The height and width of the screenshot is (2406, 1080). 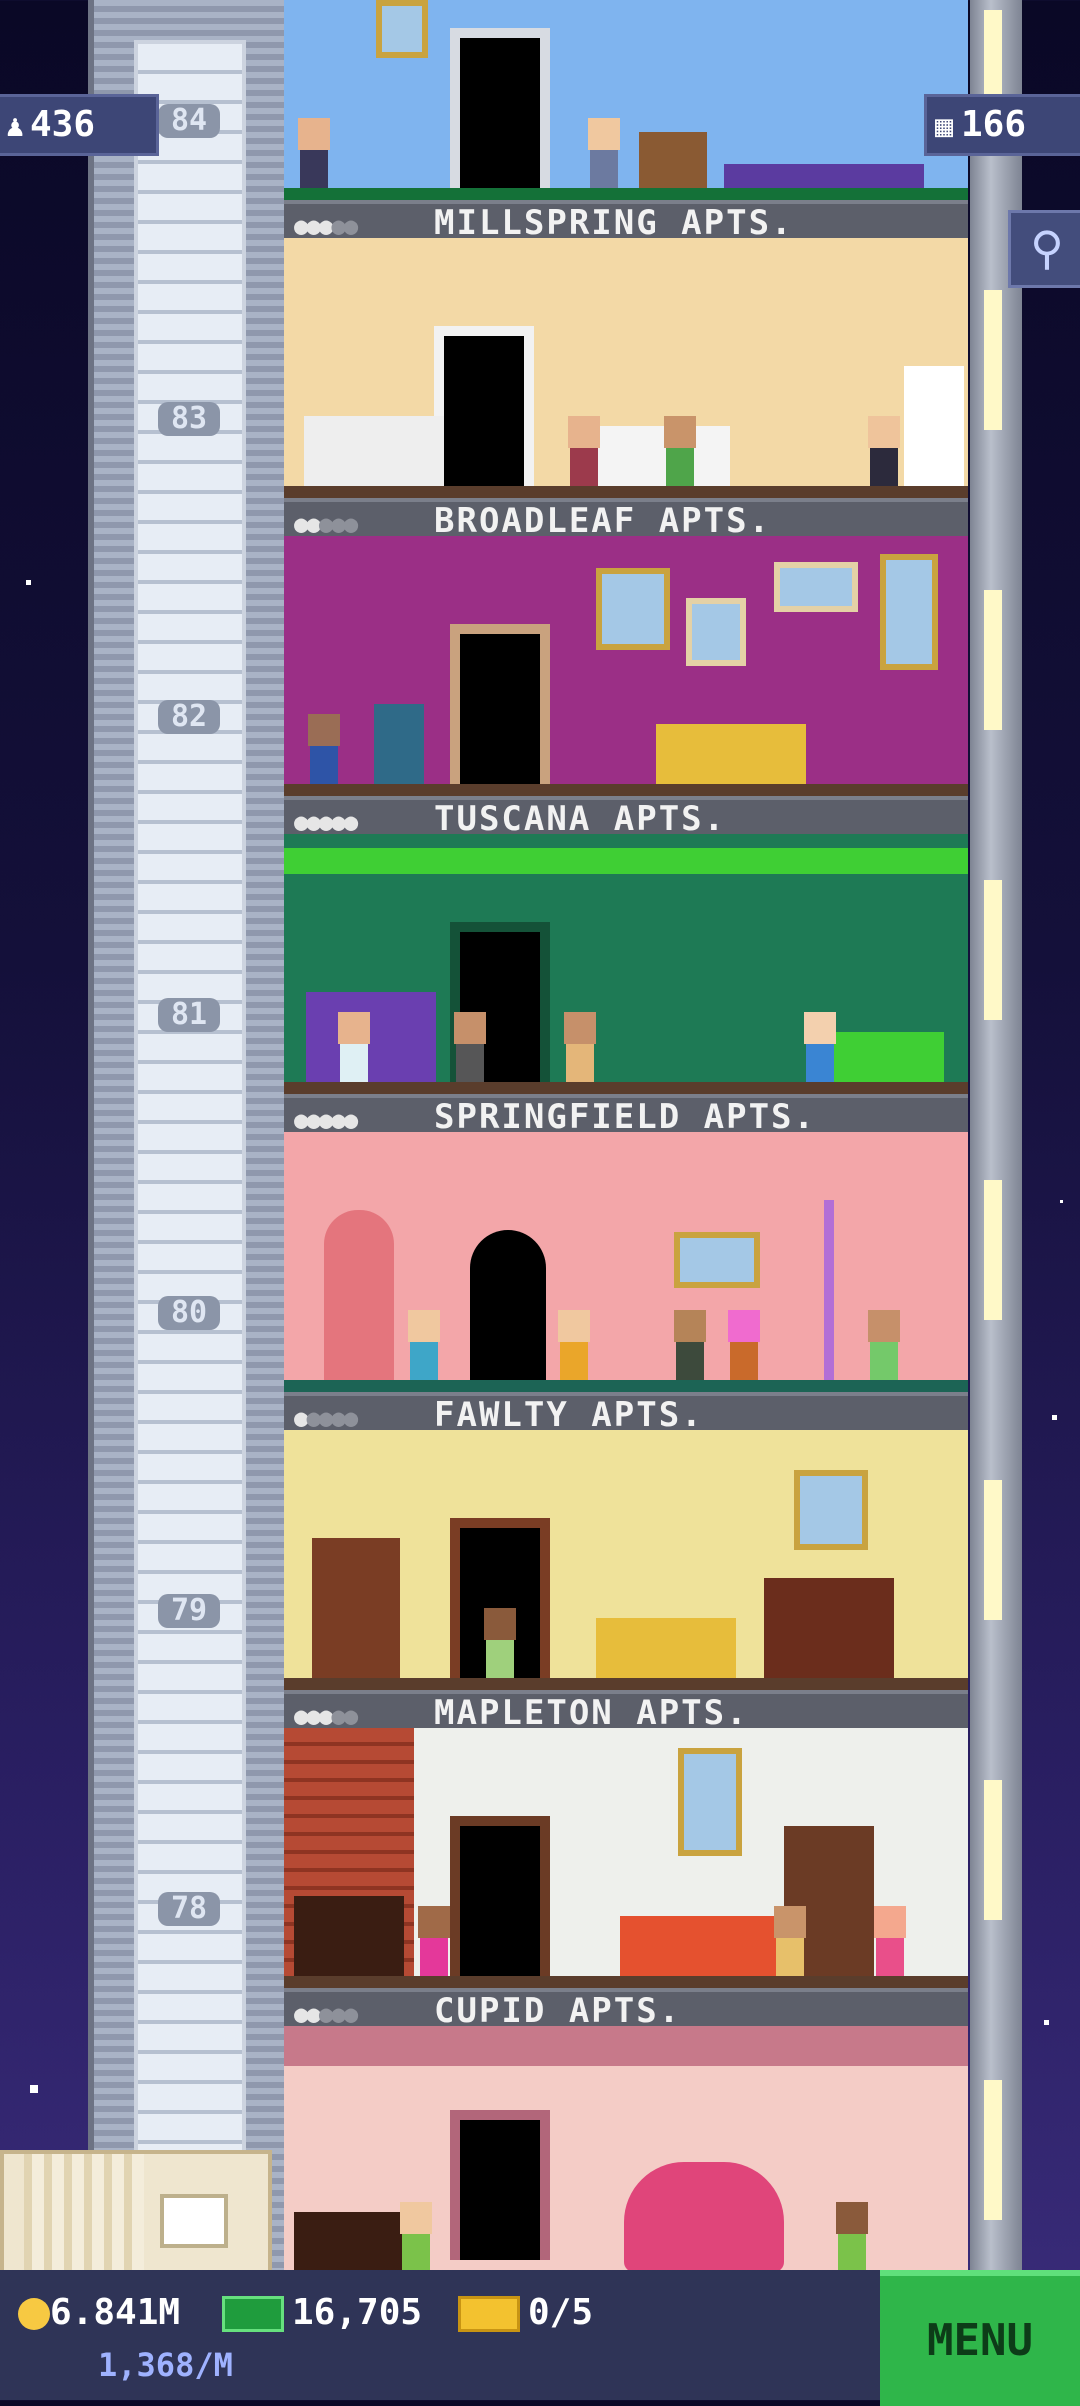 I want to click on kitchen-cabinet, so click(x=889, y=1057).